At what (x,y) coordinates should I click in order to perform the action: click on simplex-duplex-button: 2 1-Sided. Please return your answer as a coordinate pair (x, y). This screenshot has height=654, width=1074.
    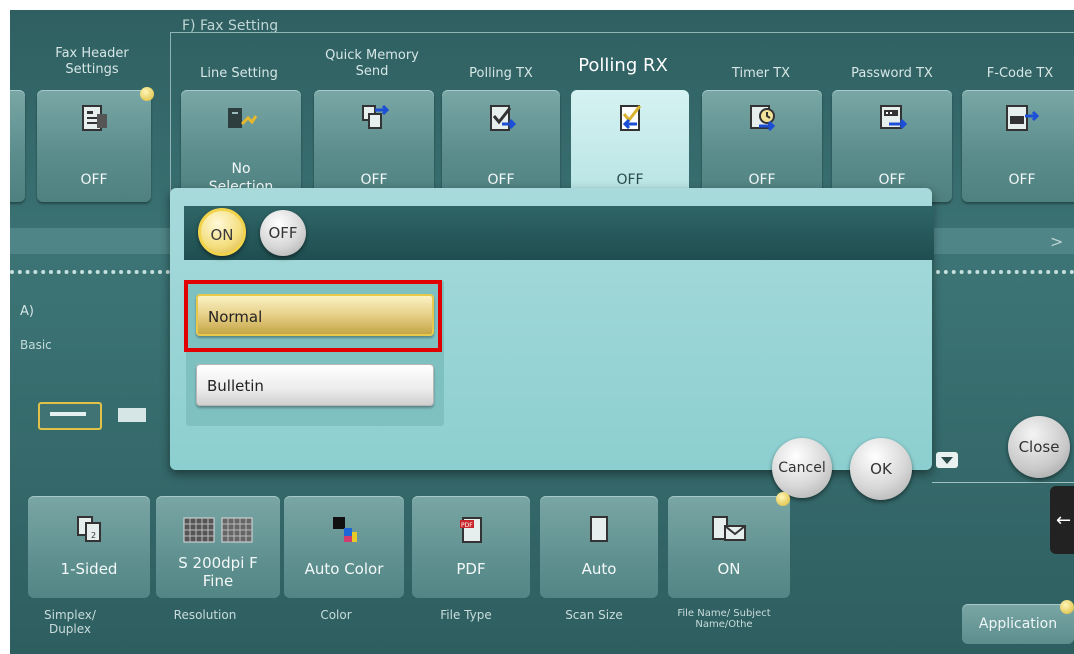
    Looking at the image, I should click on (89, 547).